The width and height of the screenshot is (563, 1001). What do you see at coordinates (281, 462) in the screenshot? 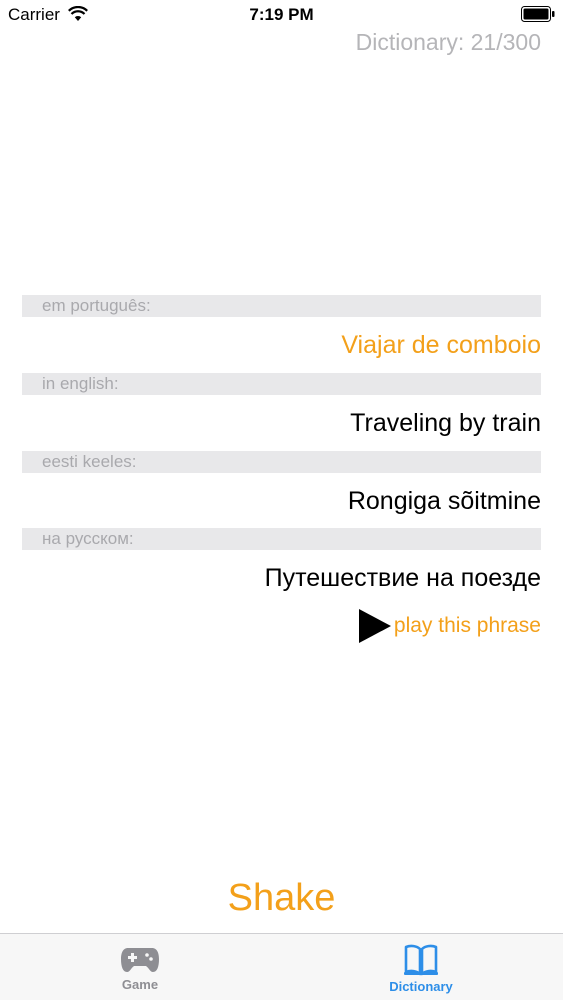
I see `estonian-header: eesti keeles:` at bounding box center [281, 462].